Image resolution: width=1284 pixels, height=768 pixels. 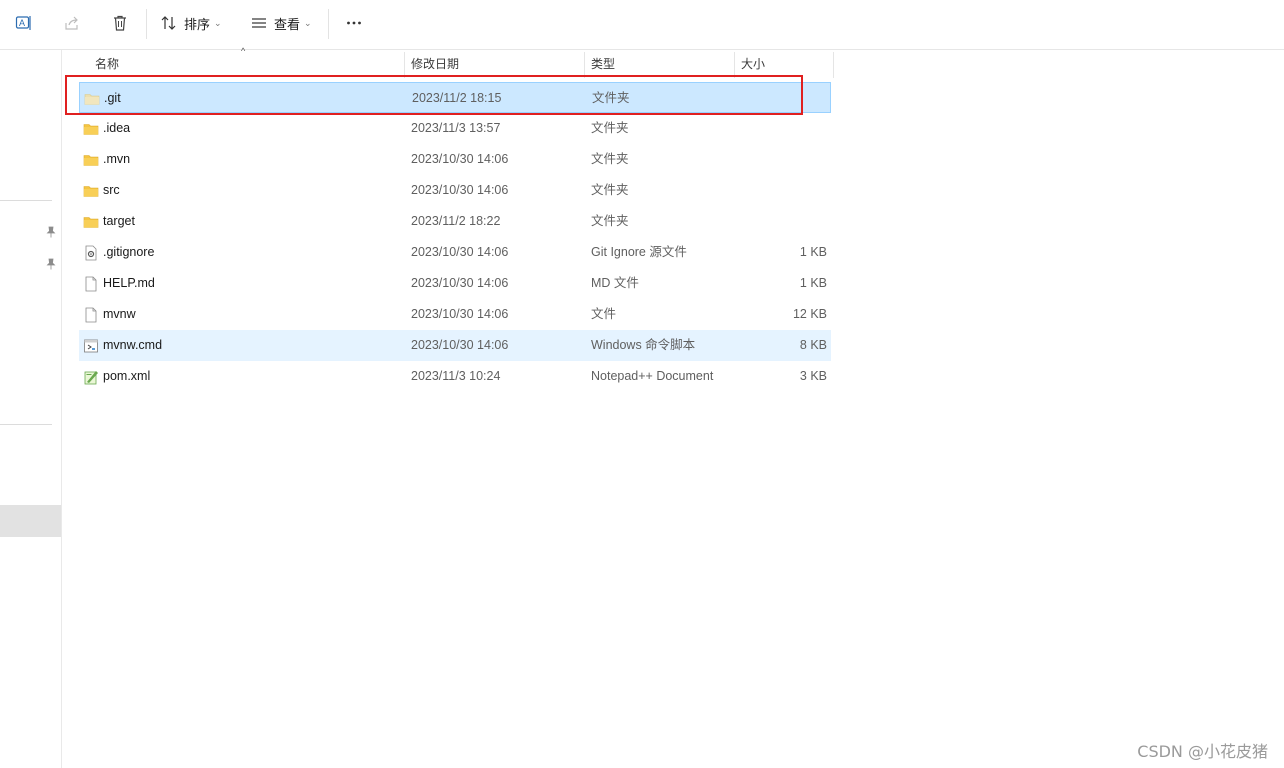 What do you see at coordinates (287, 24) in the screenshot?
I see `view-label: 查看` at bounding box center [287, 24].